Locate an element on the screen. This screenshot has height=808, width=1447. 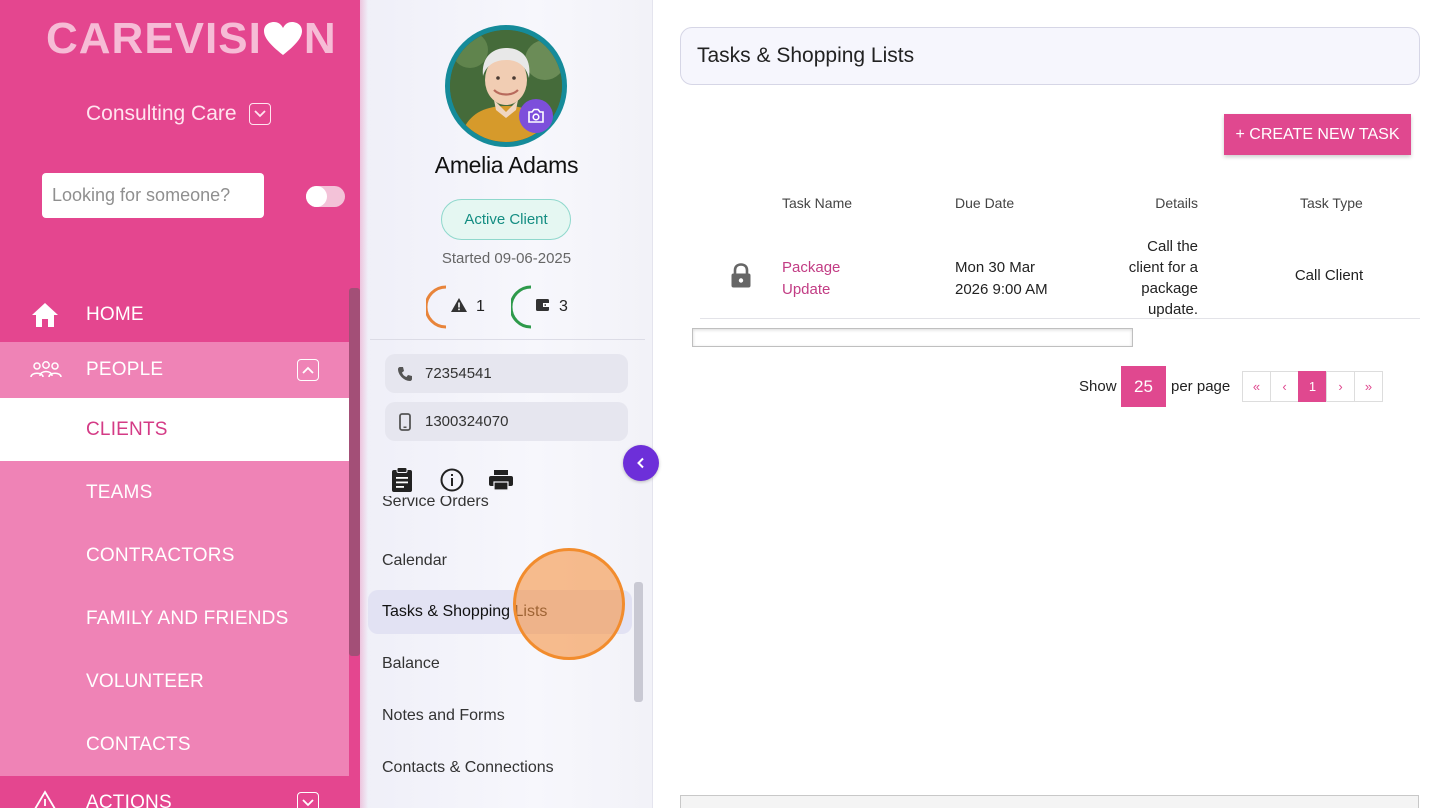
org-name: Consulting Care is located at coordinates (161, 113).